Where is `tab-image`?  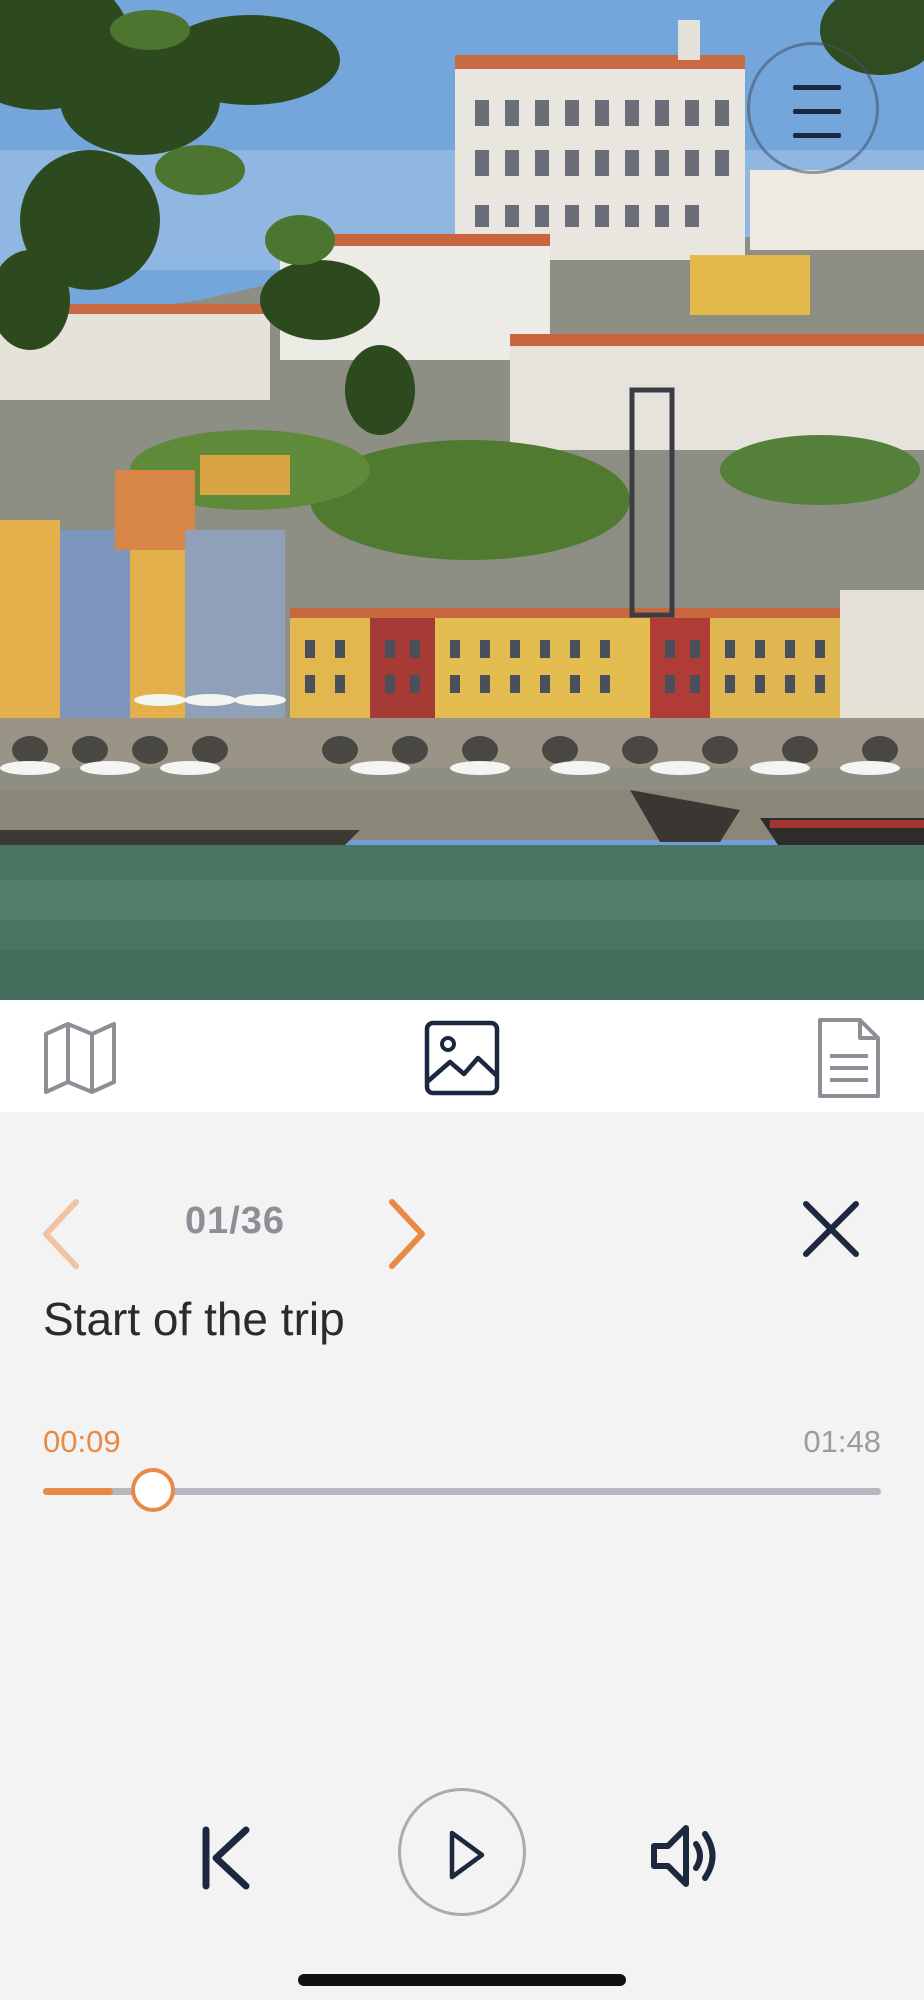
tab-image is located at coordinates (462, 1058).